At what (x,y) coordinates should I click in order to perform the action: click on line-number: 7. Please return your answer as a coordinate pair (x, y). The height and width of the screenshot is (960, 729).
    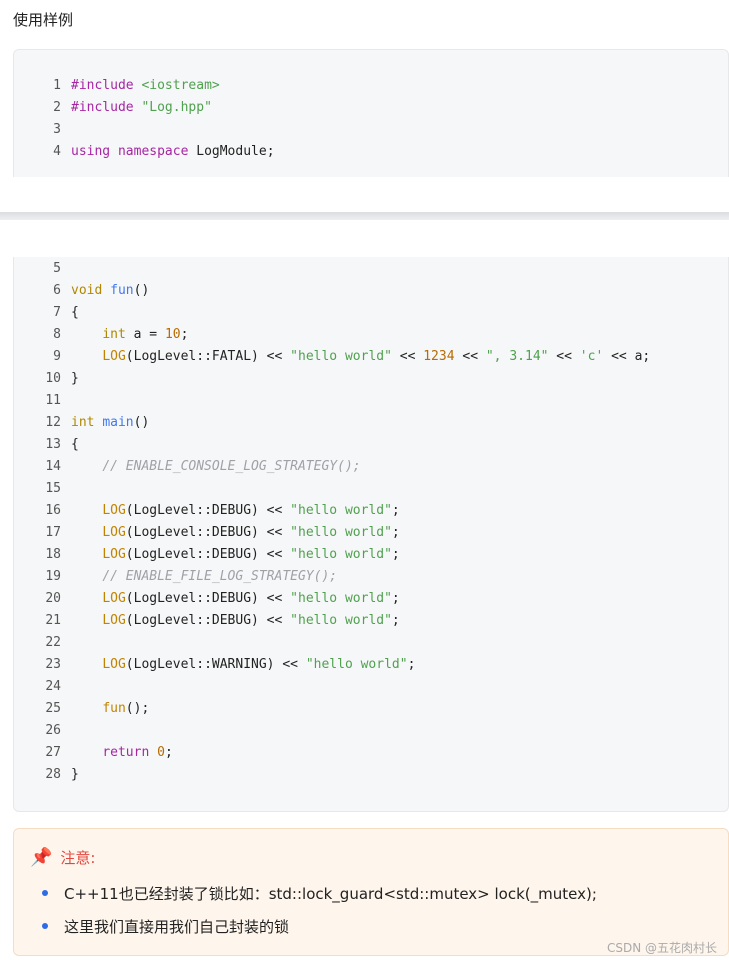
    Looking at the image, I should click on (57, 312).